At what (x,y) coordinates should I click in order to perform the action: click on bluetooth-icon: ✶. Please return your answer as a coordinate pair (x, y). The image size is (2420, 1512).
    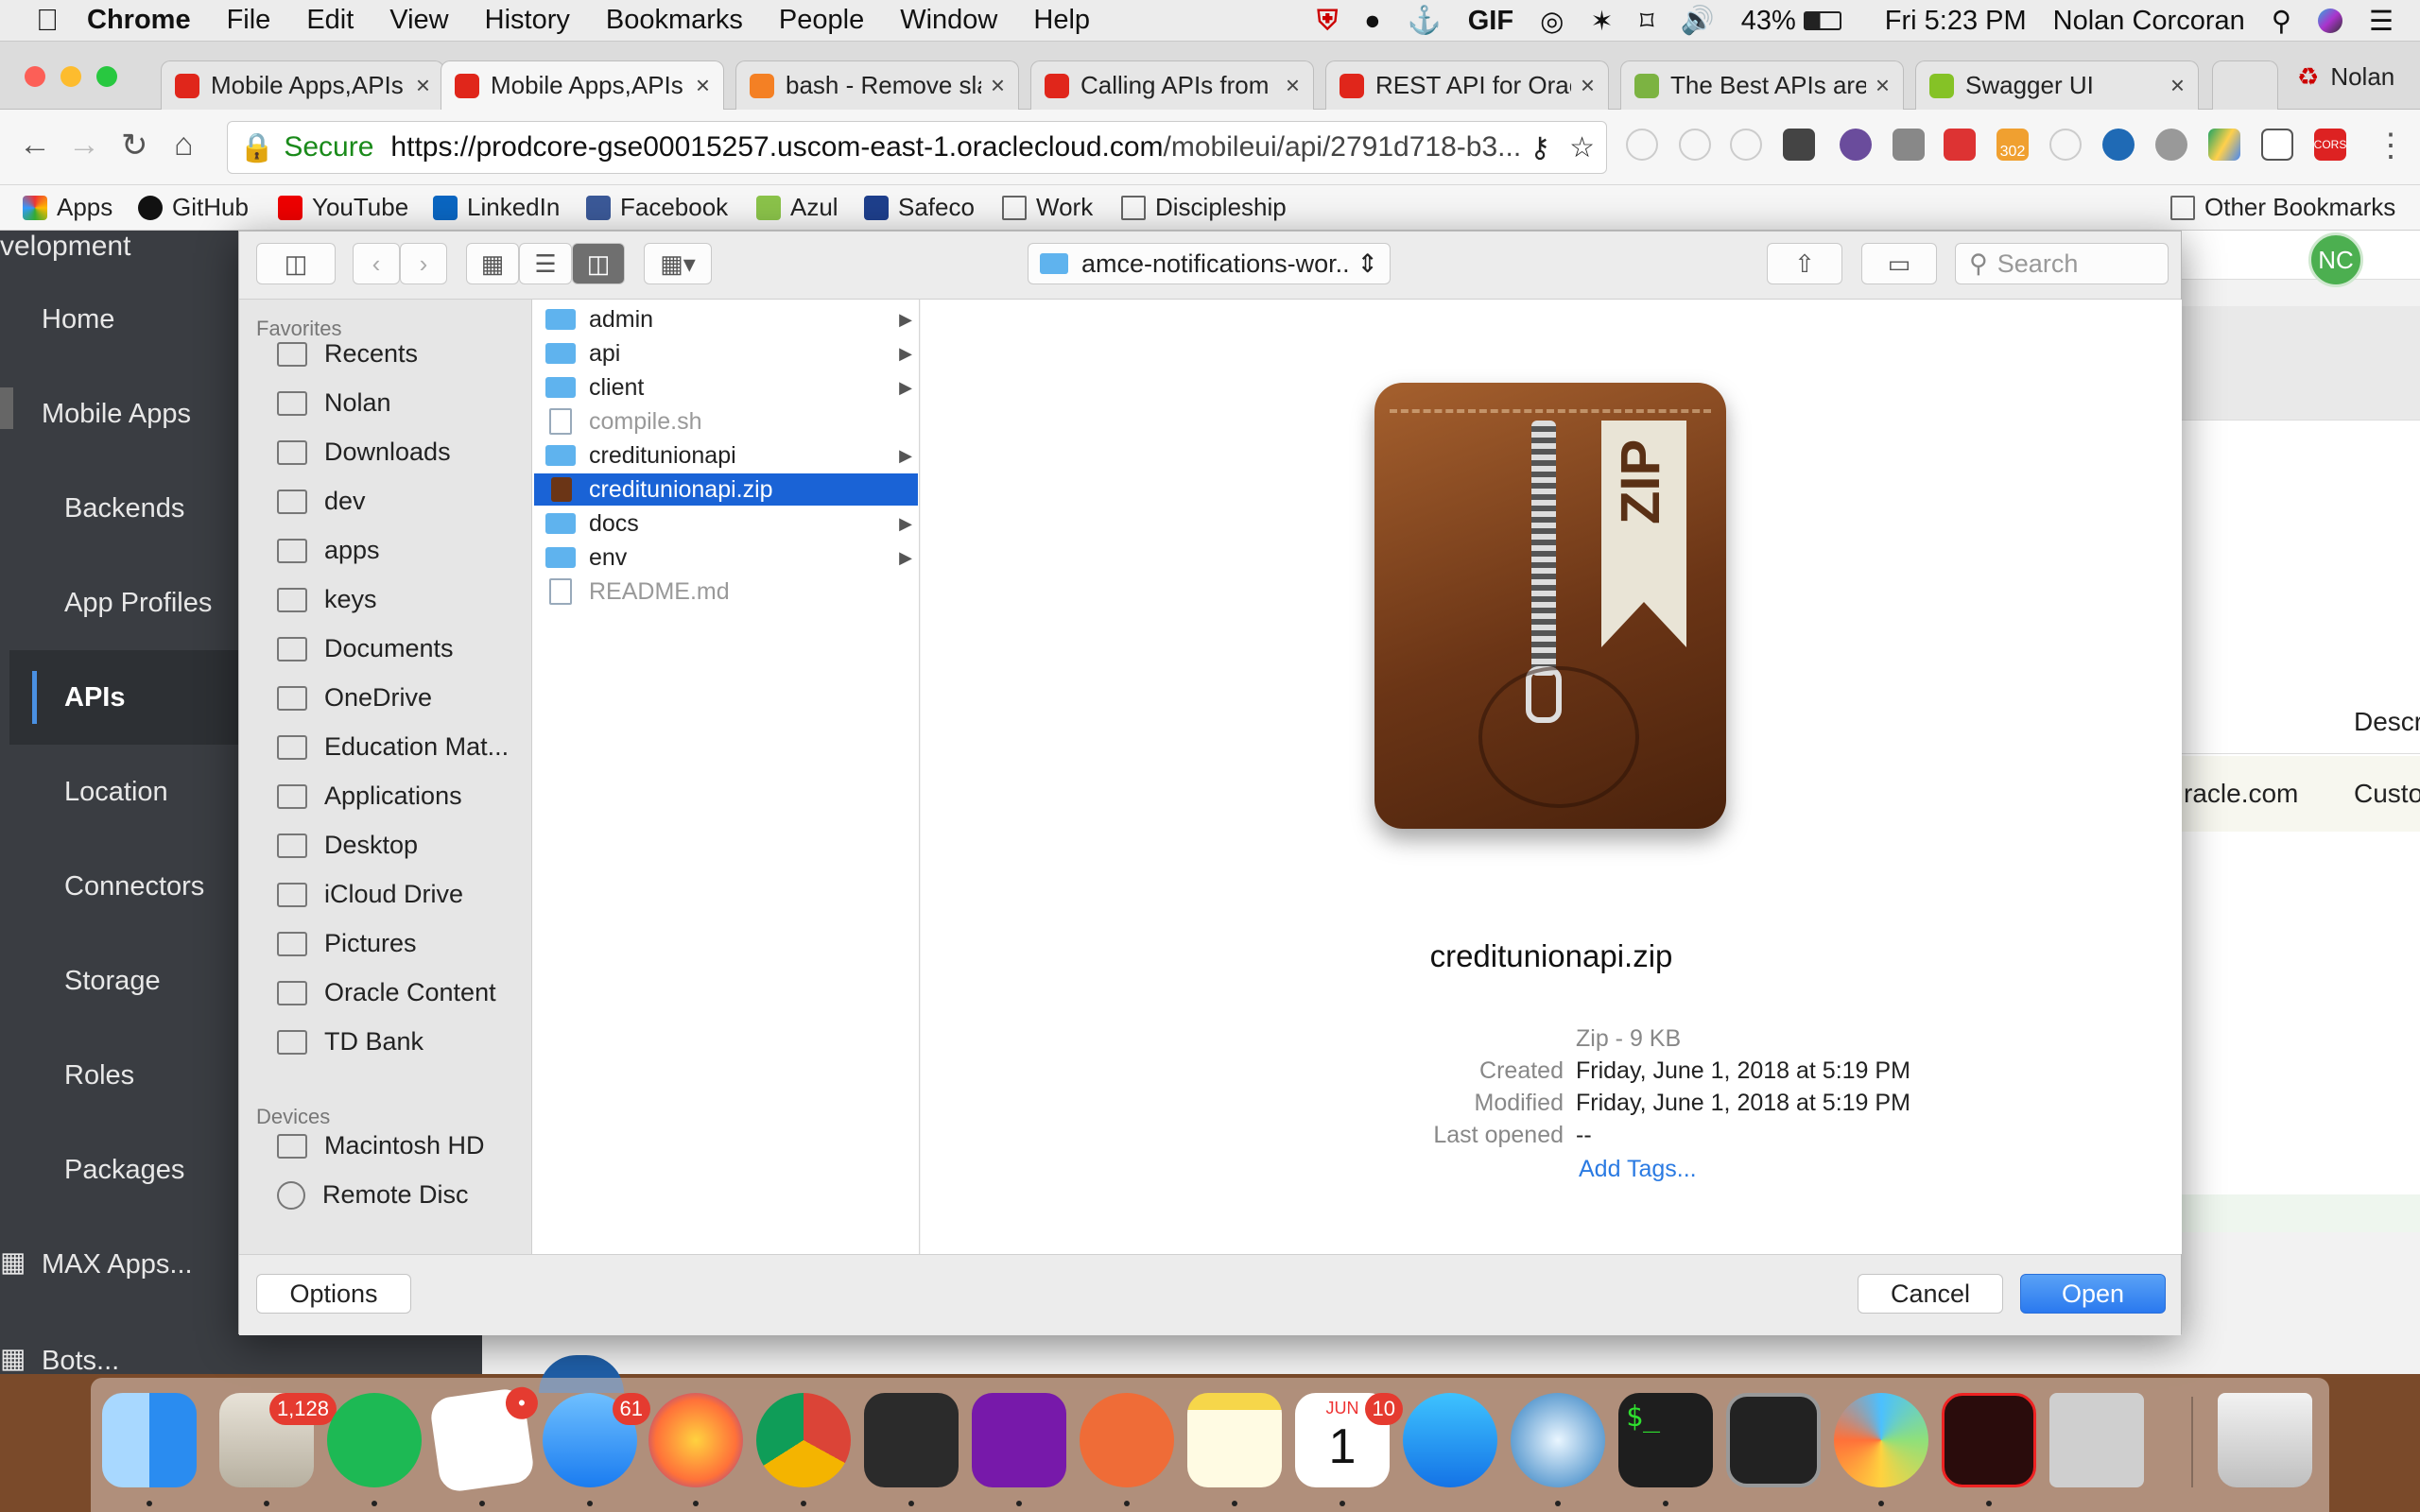
    Looking at the image, I should click on (1601, 21).